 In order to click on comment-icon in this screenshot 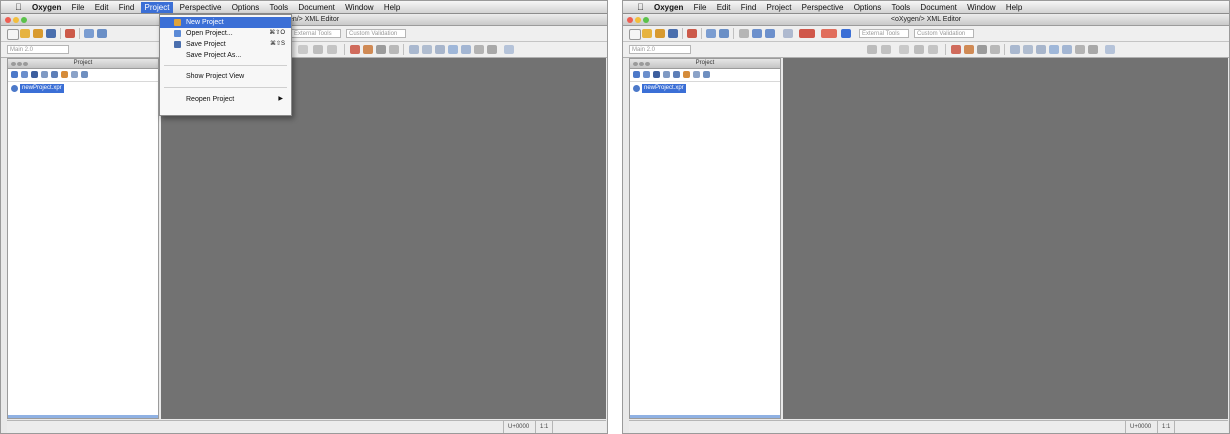, I will do `click(332, 49)`.